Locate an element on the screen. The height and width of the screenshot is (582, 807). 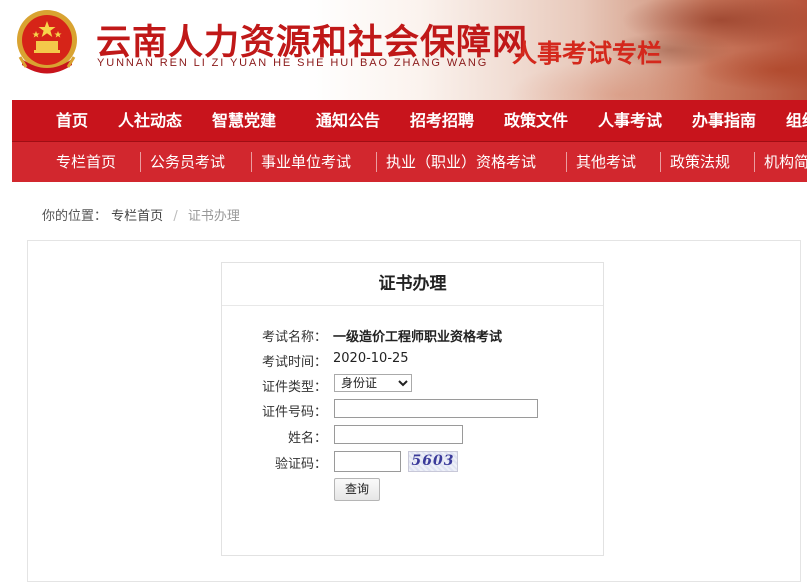
breadcrumb: 你的位置： 专栏首页 / 证书办理 is located at coordinates (141, 214).